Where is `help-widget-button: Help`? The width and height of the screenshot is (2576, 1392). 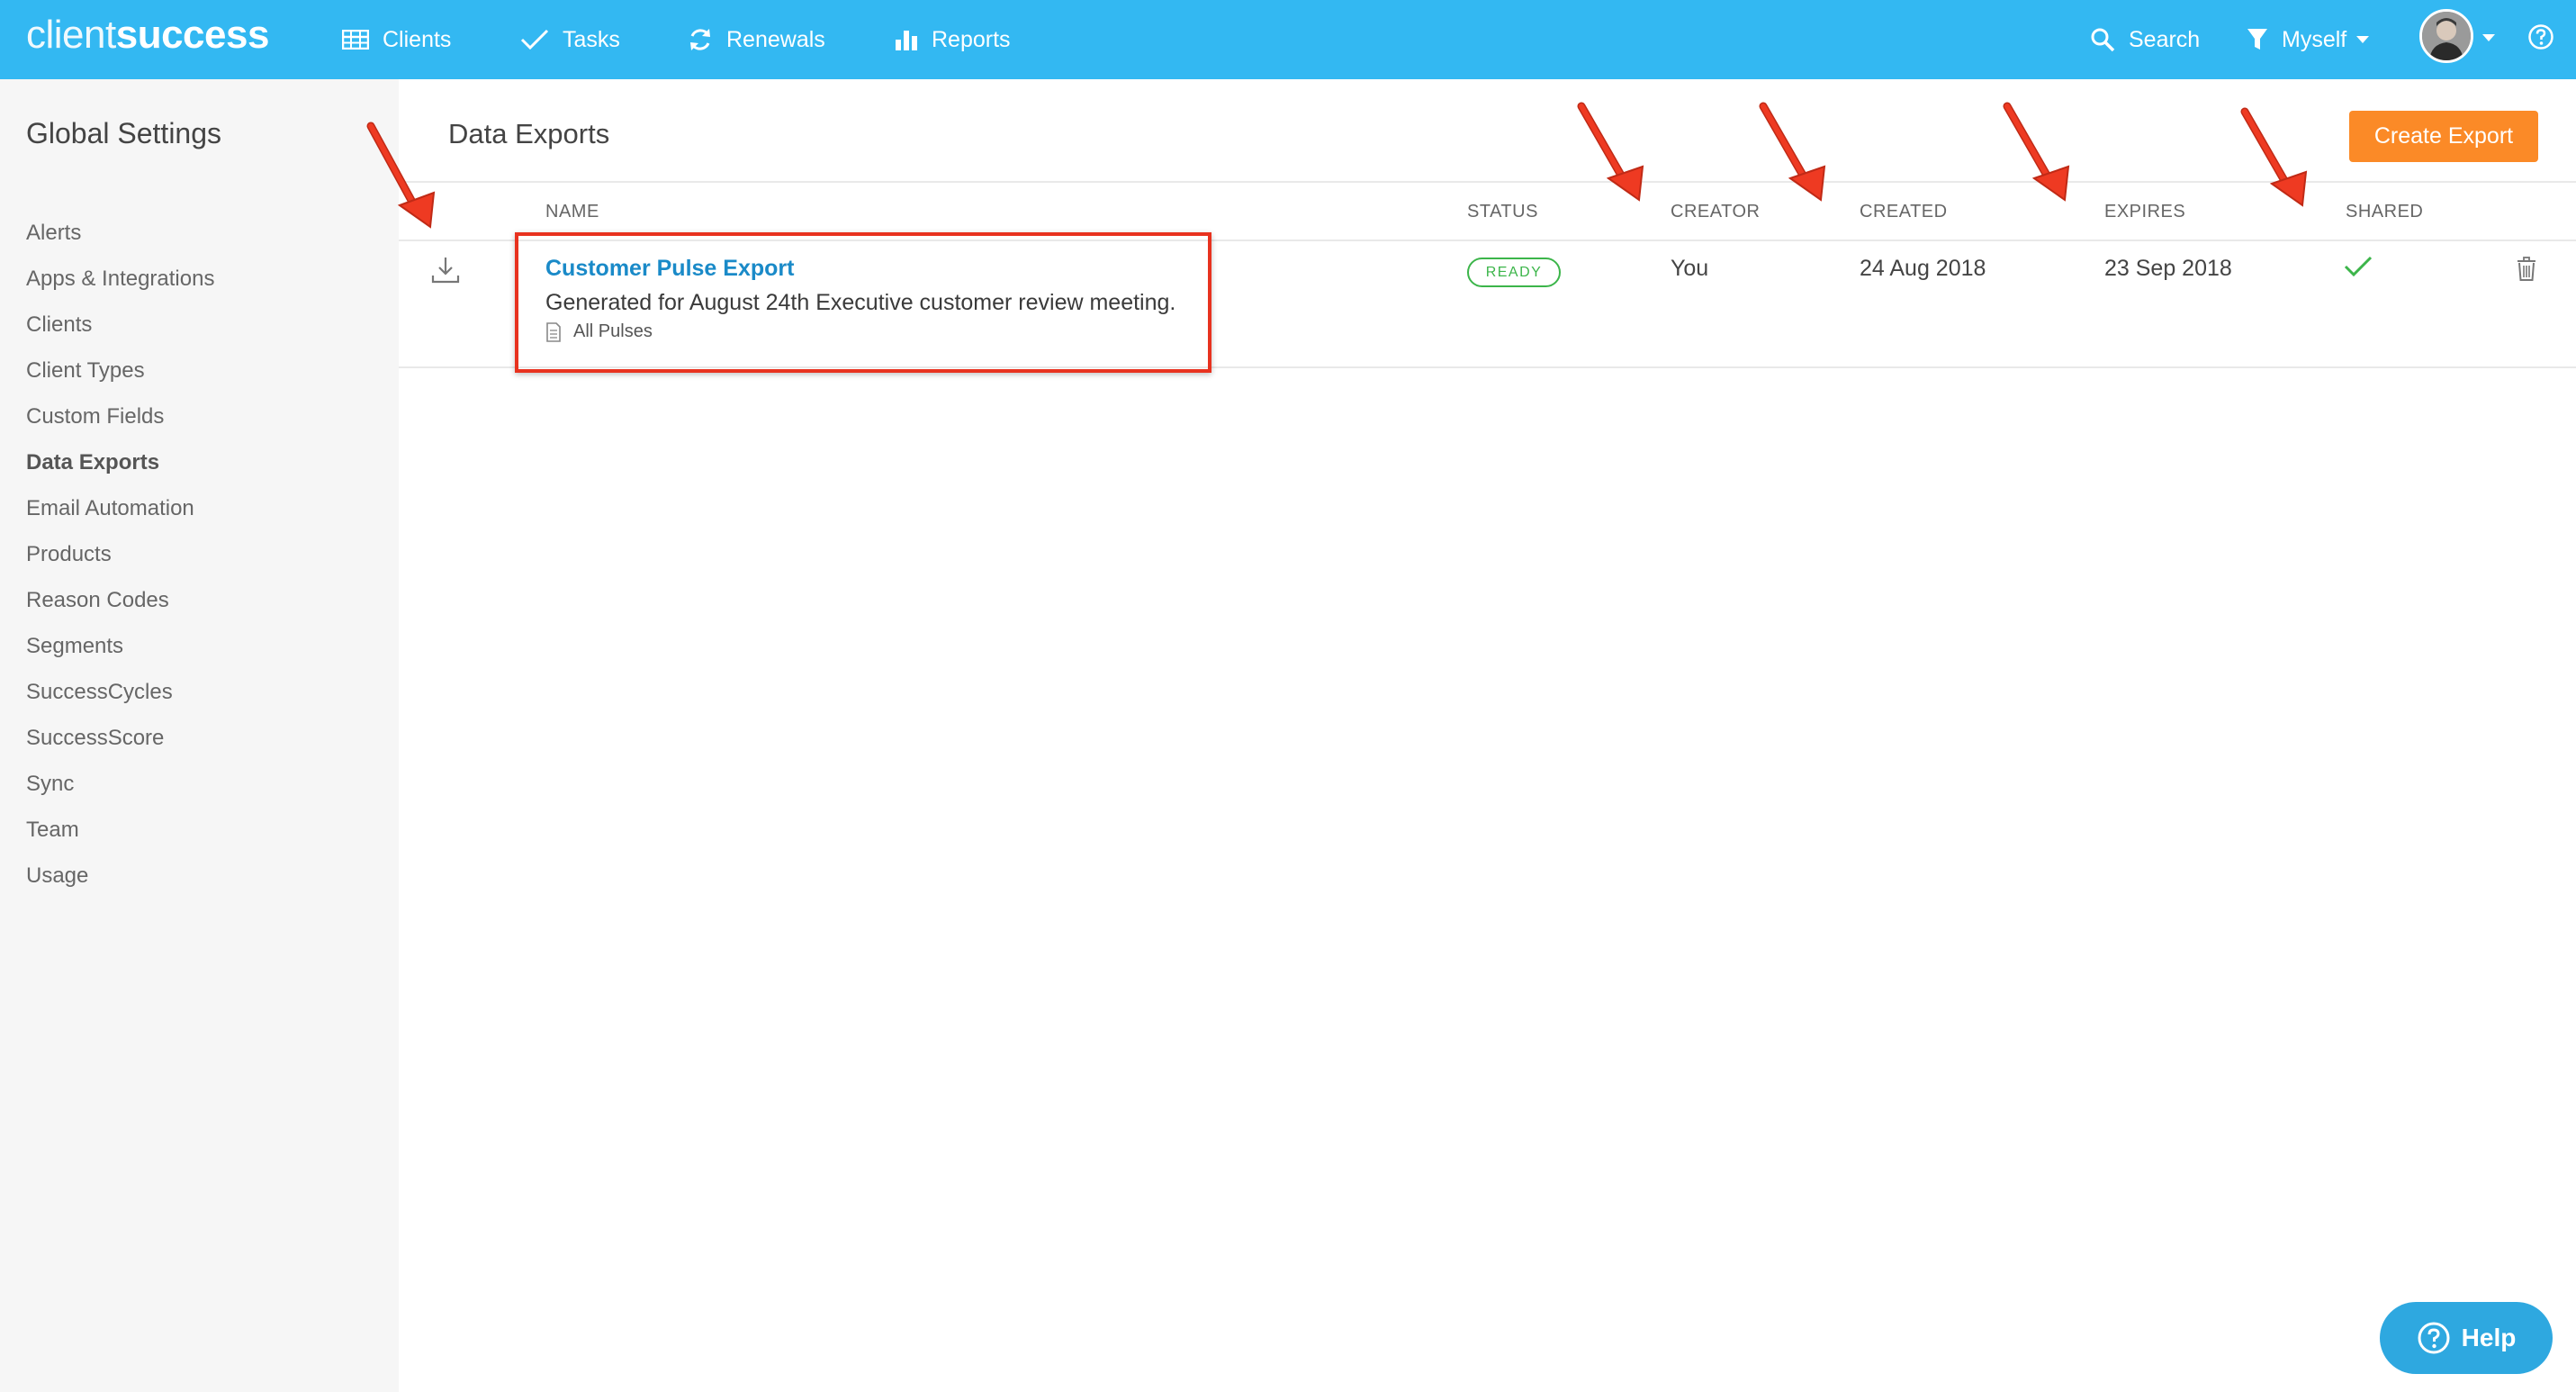
help-widget-button: Help is located at coordinates (2466, 1338).